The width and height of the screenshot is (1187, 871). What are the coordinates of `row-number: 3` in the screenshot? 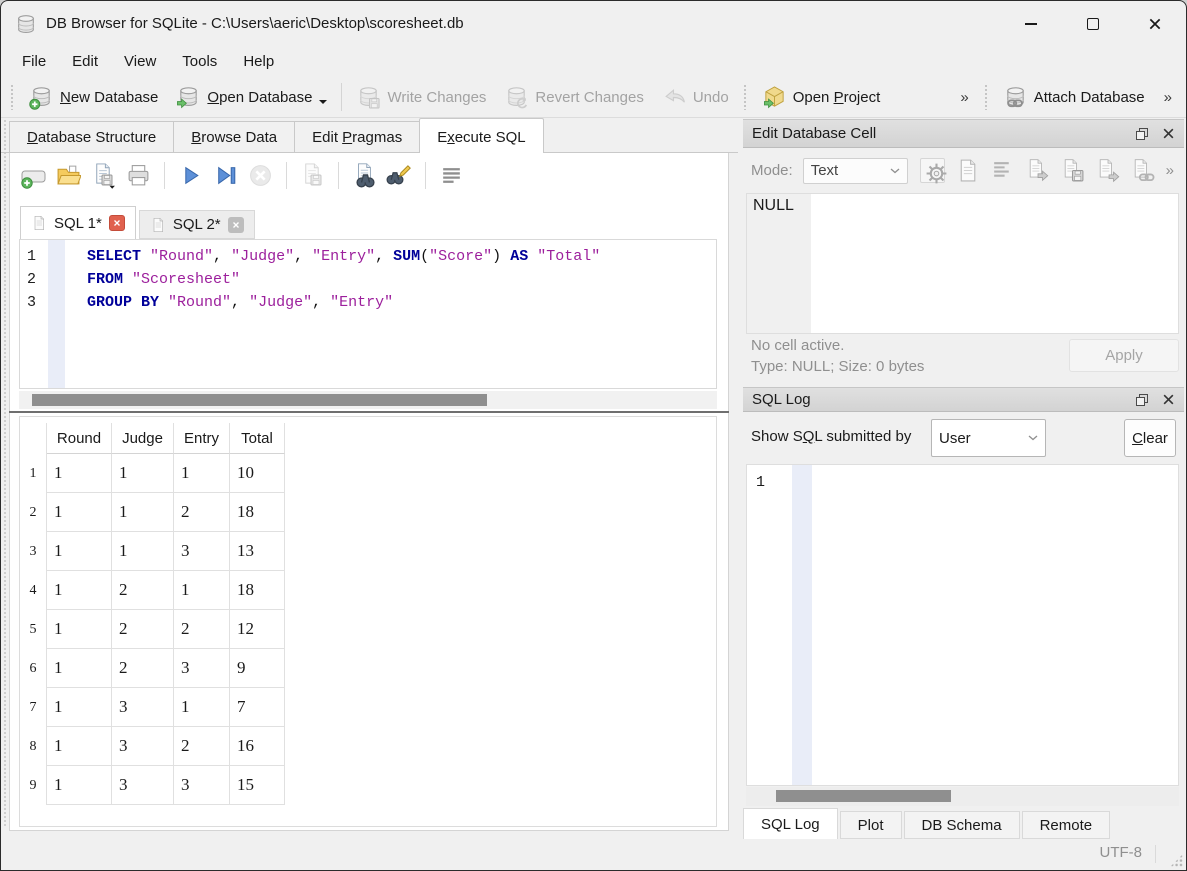 It's located at (33, 551).